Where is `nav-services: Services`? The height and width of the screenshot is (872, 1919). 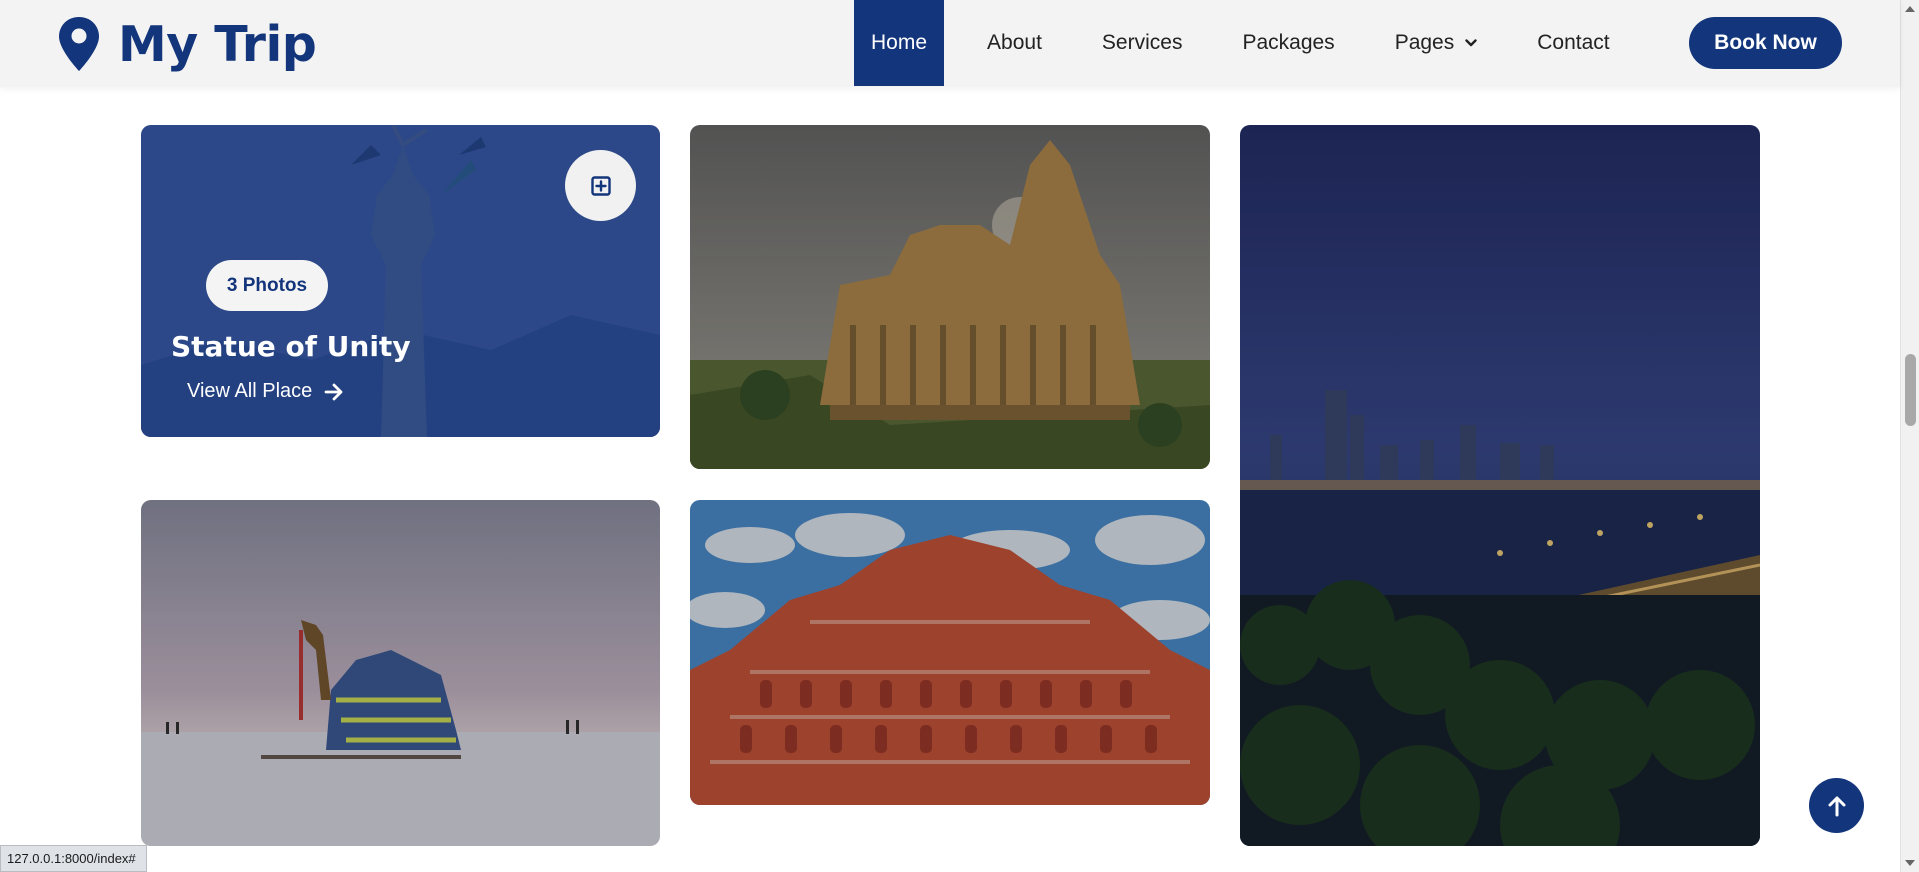
nav-services: Services is located at coordinates (1142, 43).